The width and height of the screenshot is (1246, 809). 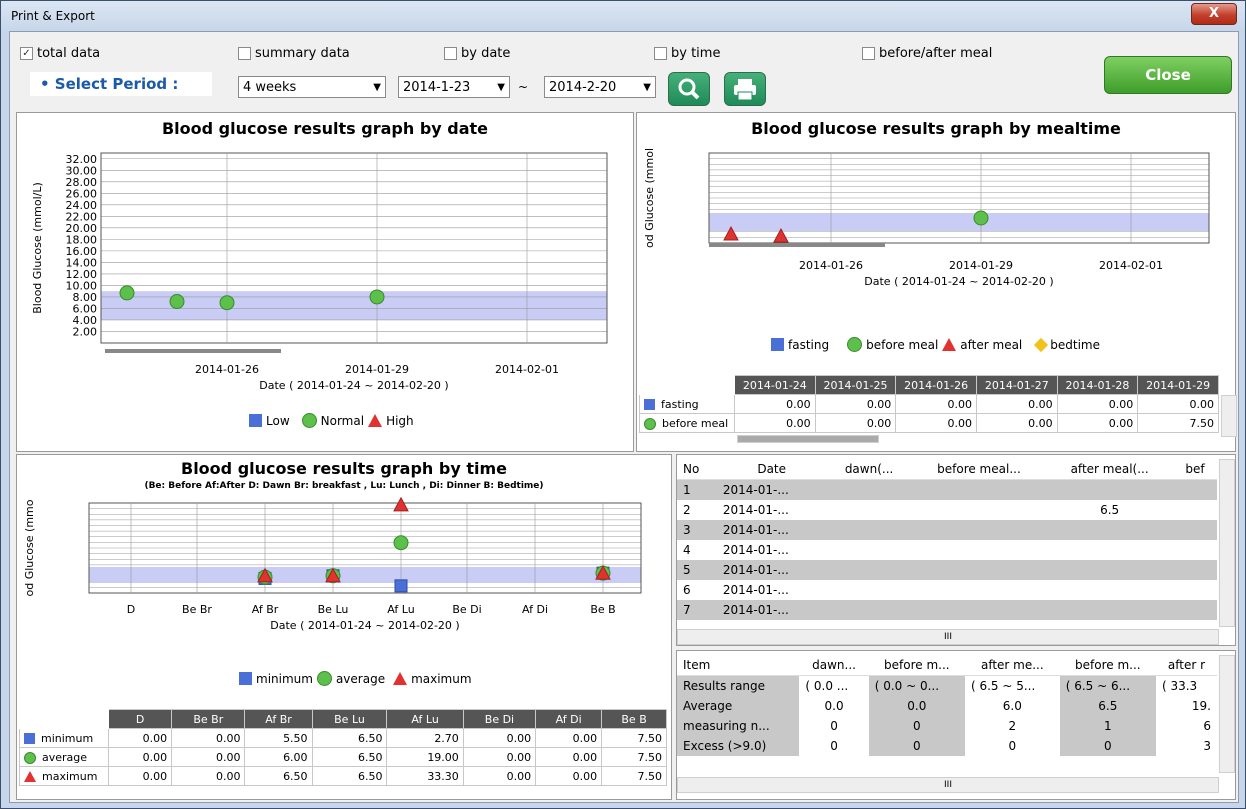 I want to click on mealtime-table-scrollbar, so click(x=808, y=439).